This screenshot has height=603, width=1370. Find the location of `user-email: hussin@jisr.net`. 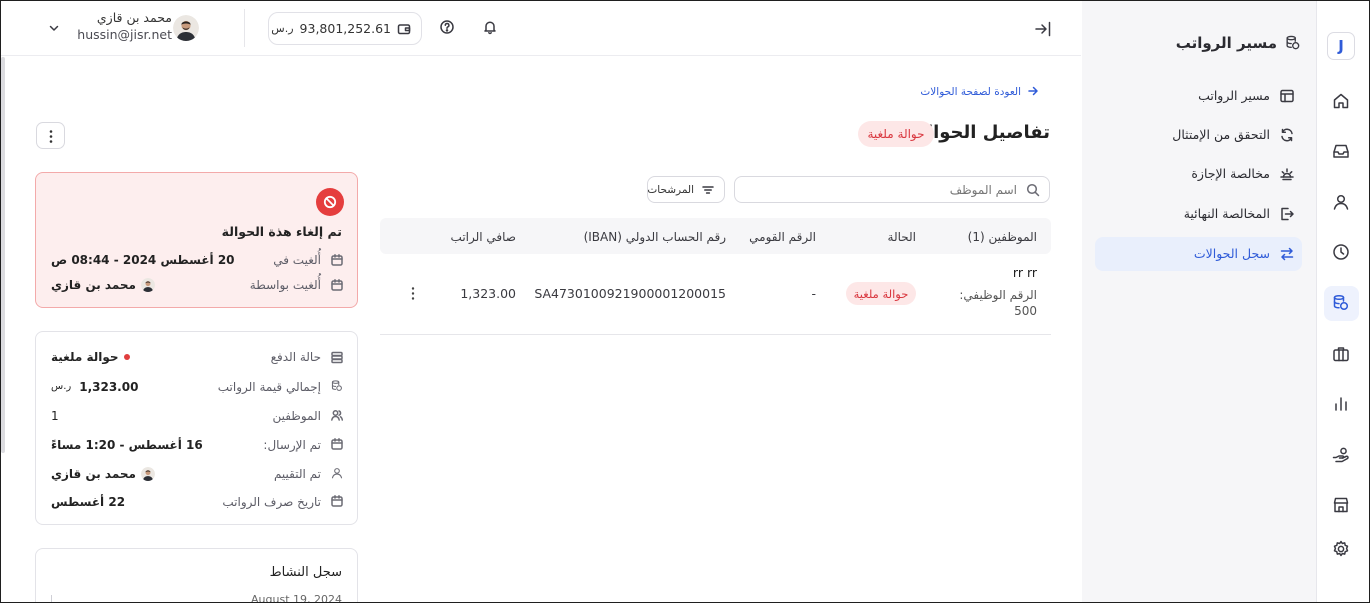

user-email: hussin@jisr.net is located at coordinates (124, 34).